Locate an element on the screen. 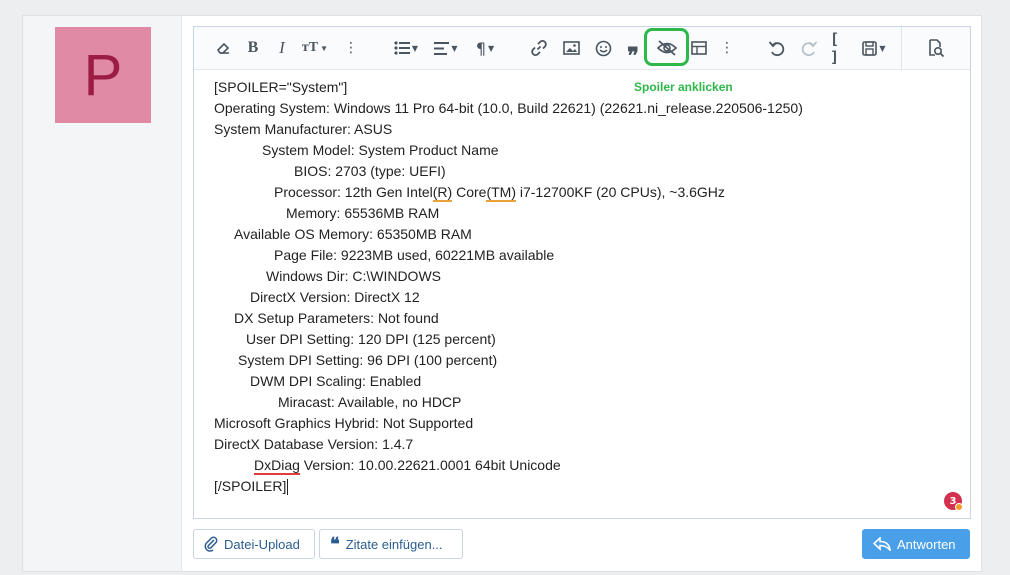 The height and width of the screenshot is (575, 1010). eraser-icon is located at coordinates (223, 48).